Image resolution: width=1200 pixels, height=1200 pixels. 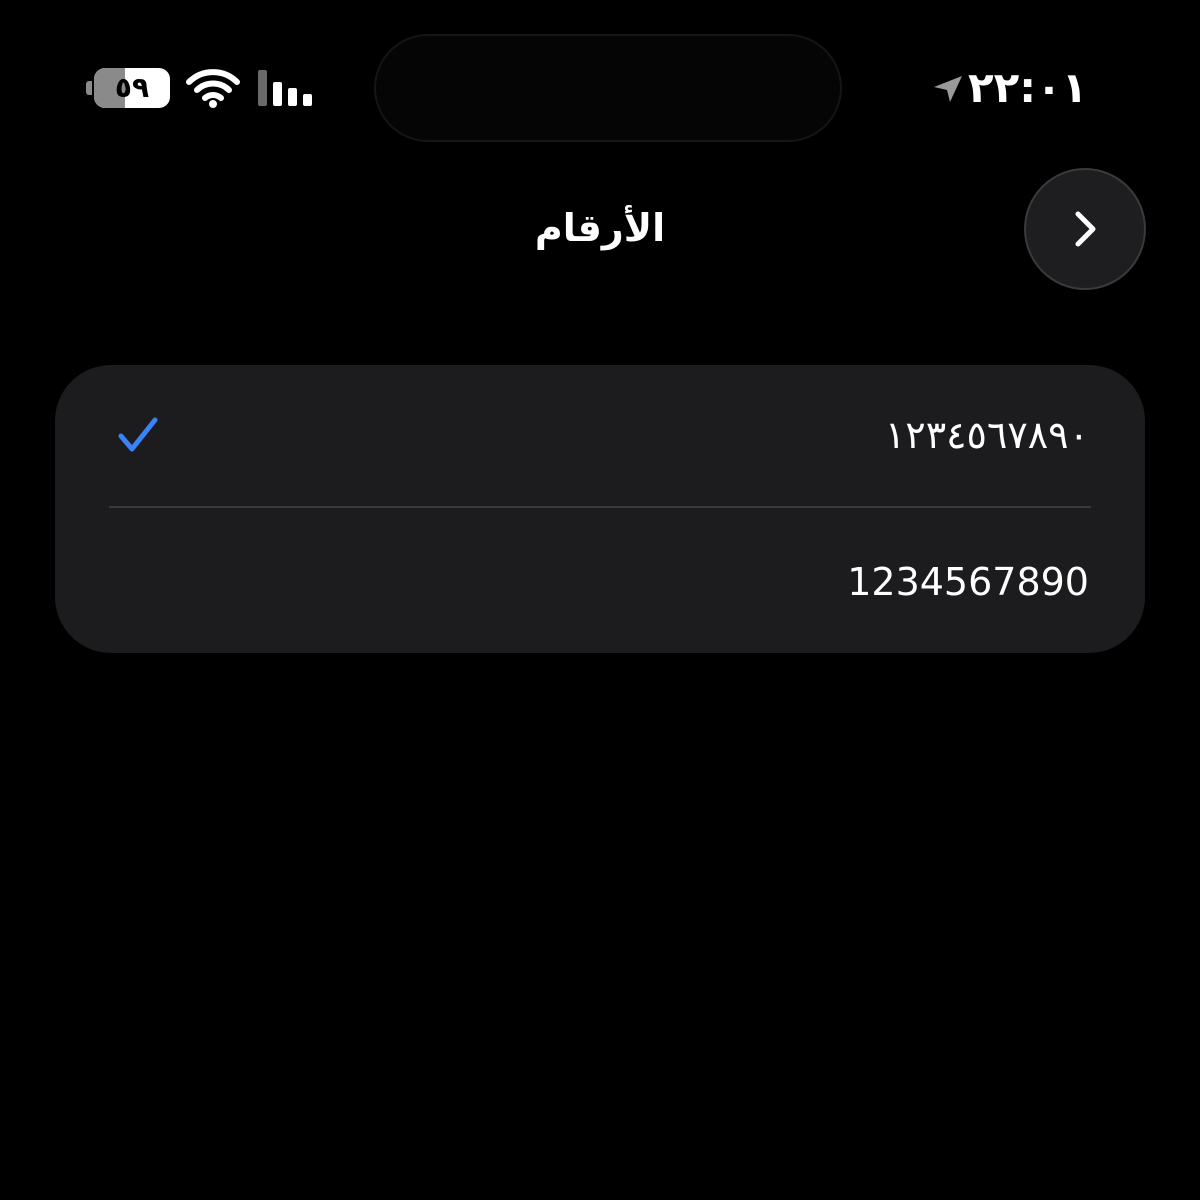 I want to click on battery-level: ٥٩, so click(x=132, y=87).